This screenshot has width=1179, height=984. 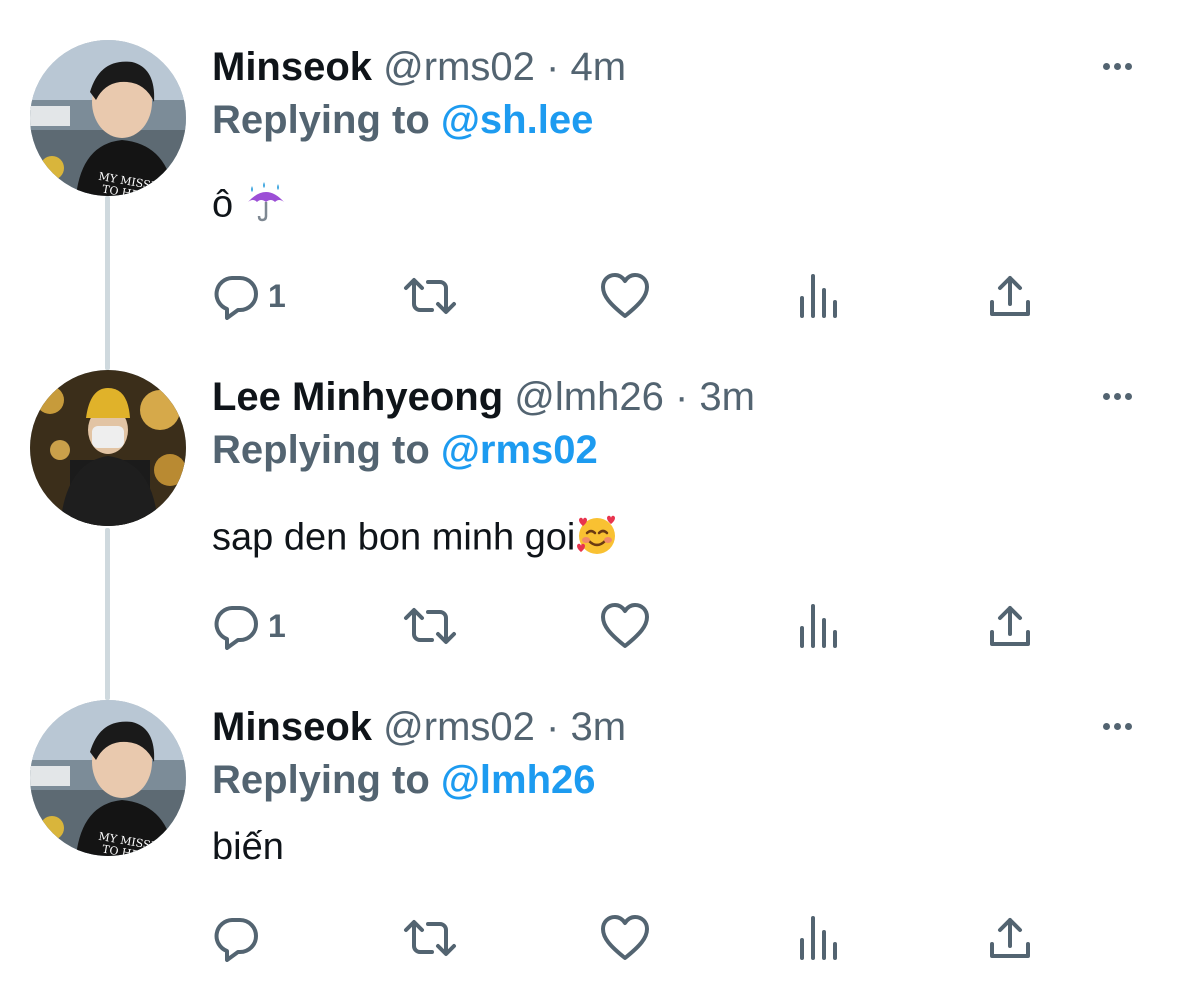 I want to click on replying-to: Replying to @lmh26, so click(x=404, y=780).